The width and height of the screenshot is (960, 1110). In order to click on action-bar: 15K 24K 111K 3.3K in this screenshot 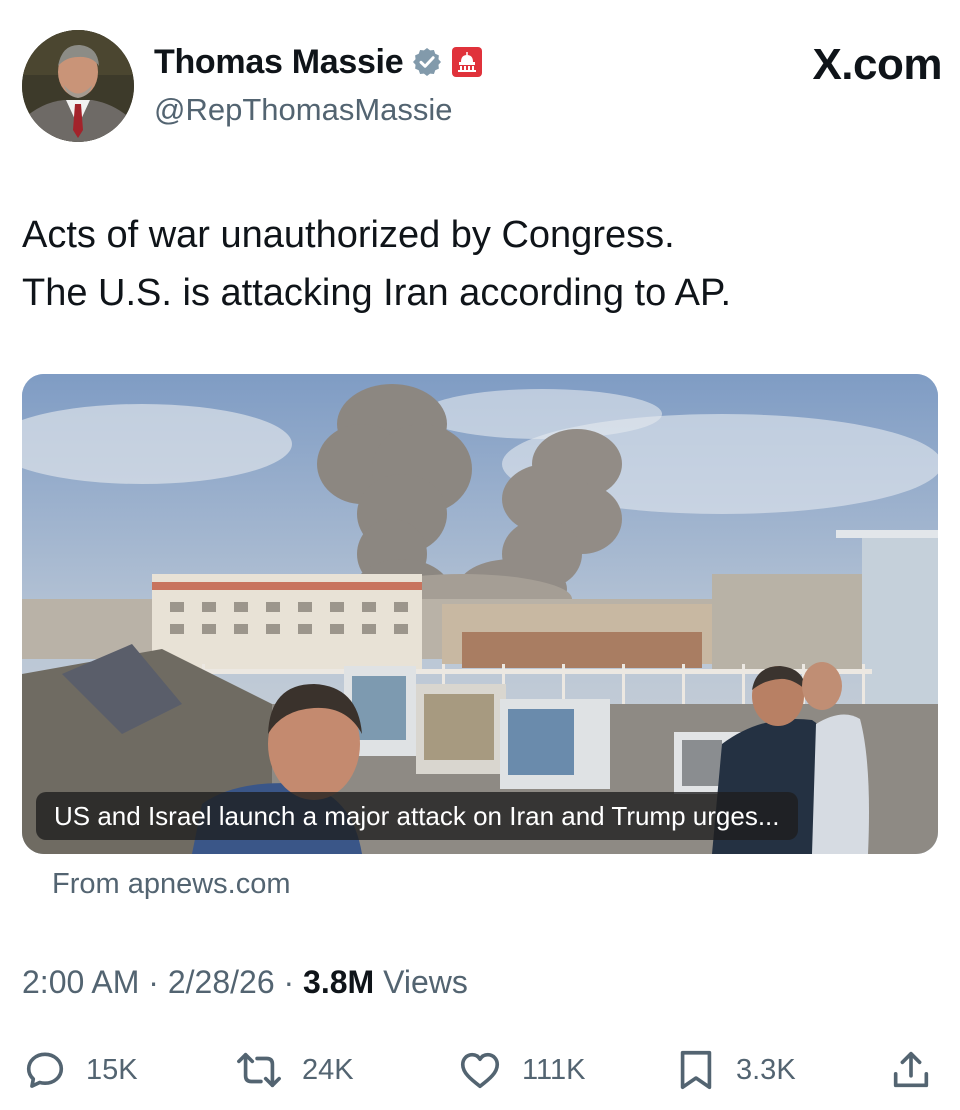, I will do `click(480, 1070)`.